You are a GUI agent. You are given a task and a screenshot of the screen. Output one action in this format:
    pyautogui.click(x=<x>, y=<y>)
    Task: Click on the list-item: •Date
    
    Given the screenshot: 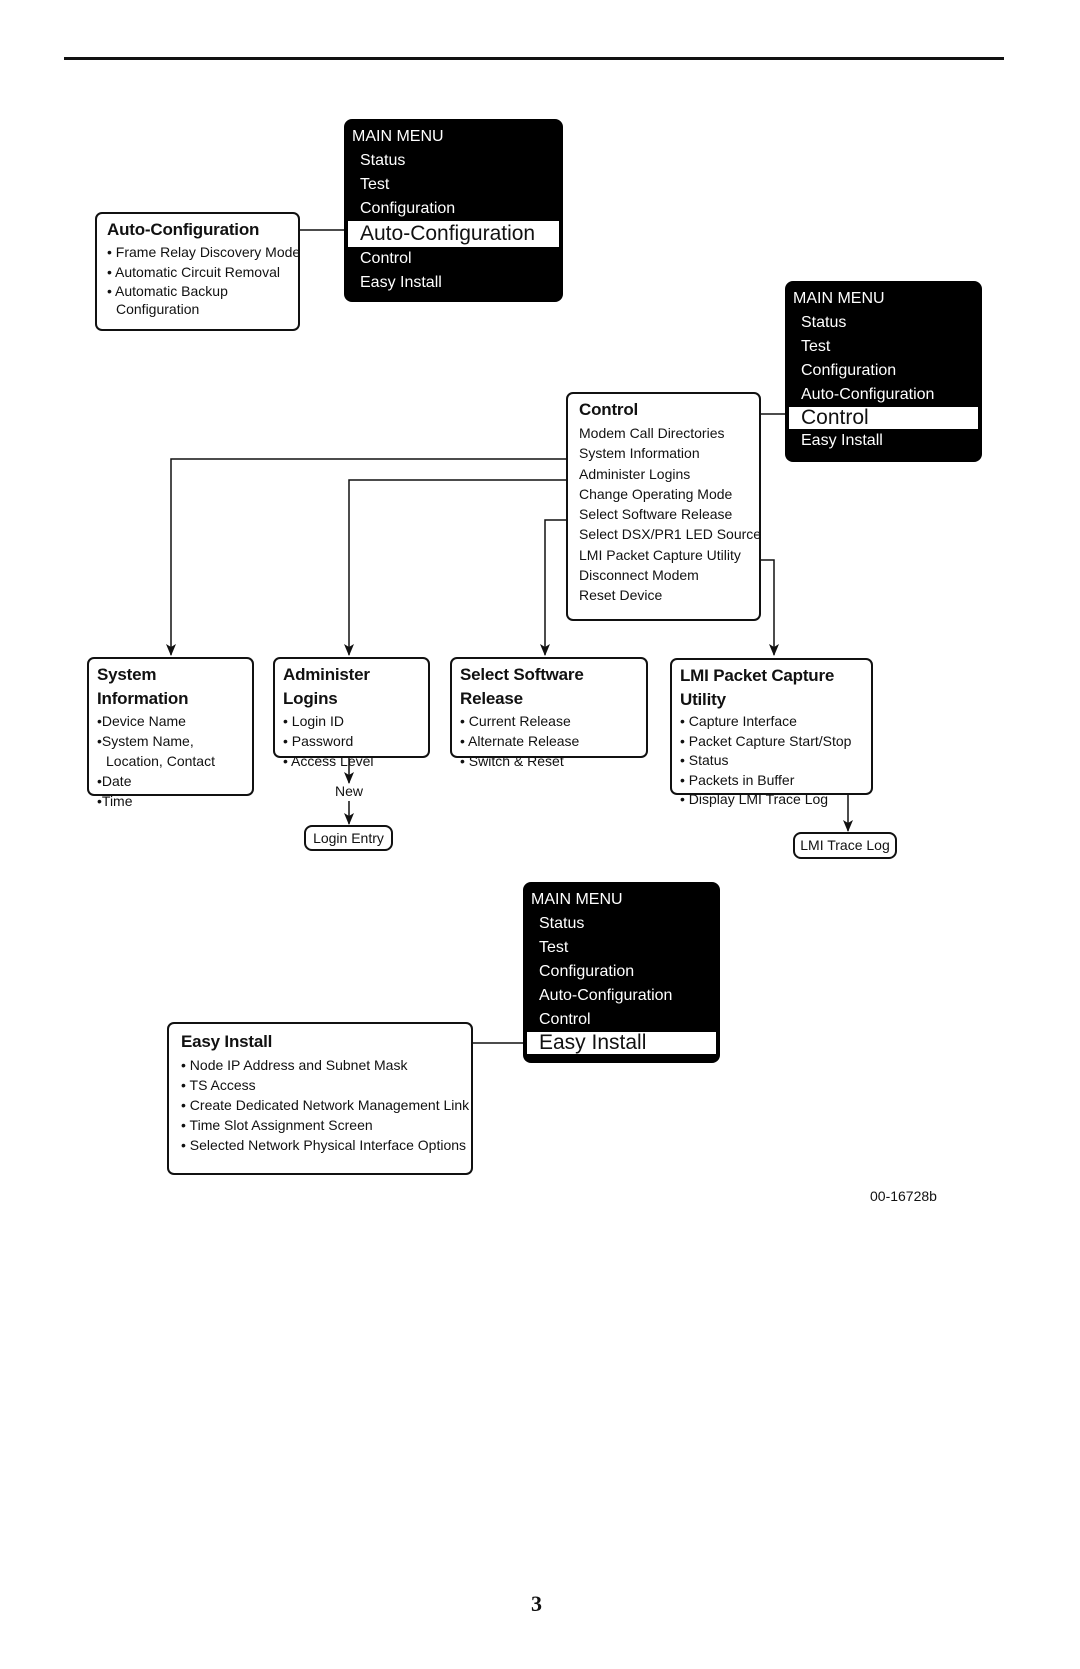 What is the action you would take?
    pyautogui.click(x=114, y=781)
    